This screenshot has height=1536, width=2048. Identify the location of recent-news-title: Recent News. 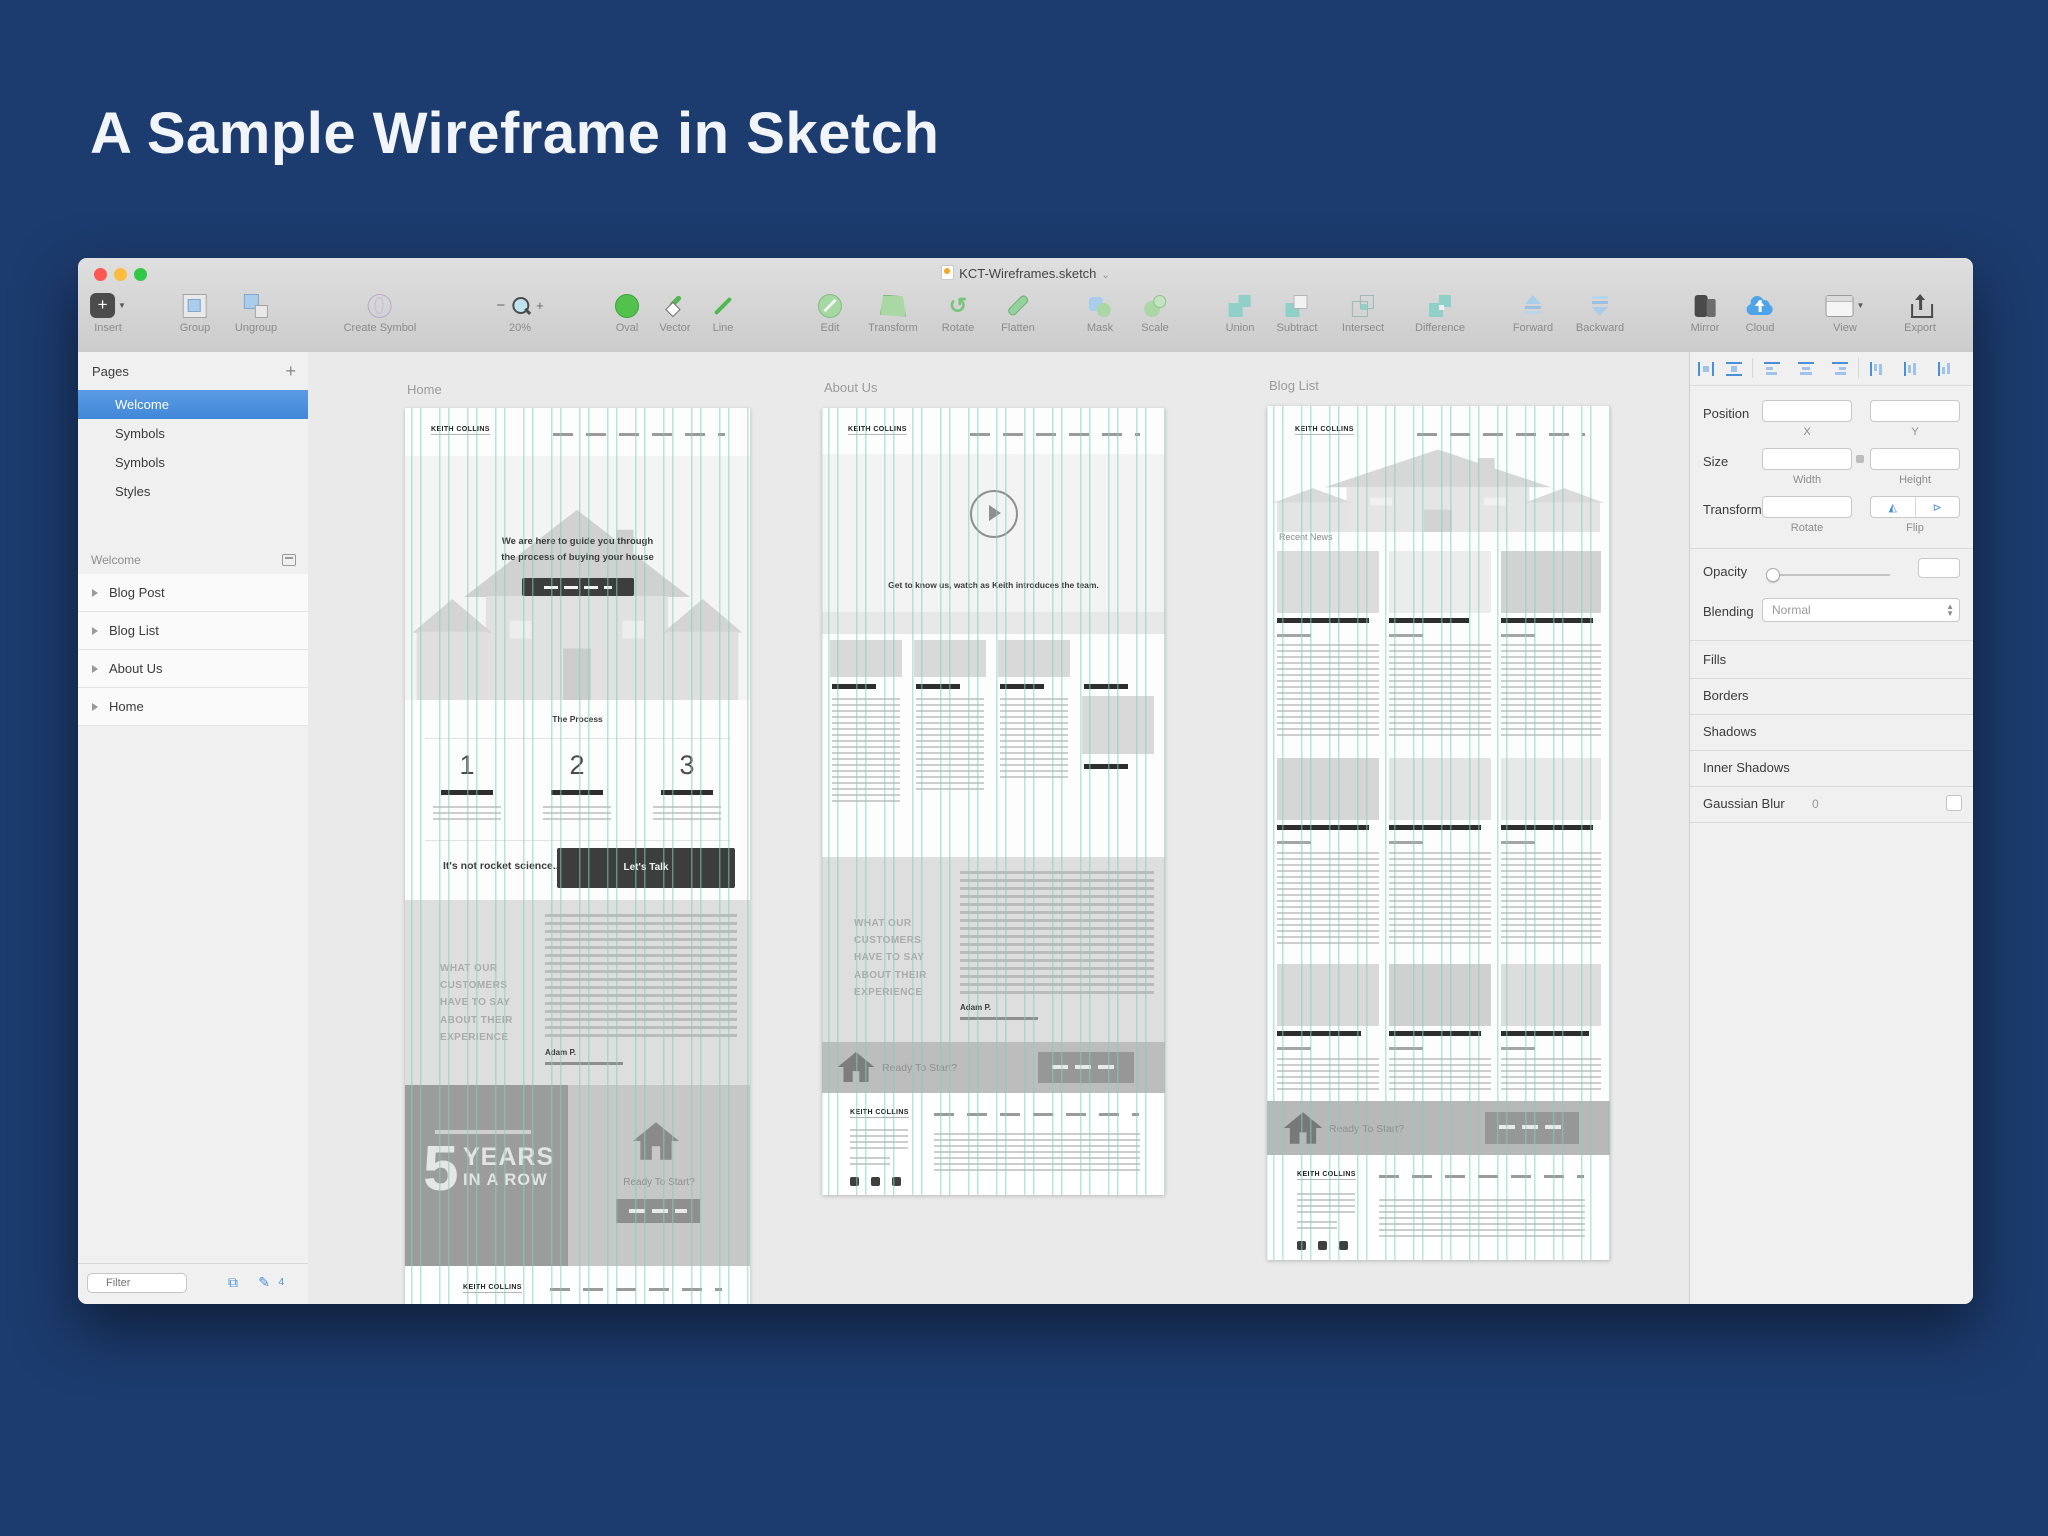
(1306, 537).